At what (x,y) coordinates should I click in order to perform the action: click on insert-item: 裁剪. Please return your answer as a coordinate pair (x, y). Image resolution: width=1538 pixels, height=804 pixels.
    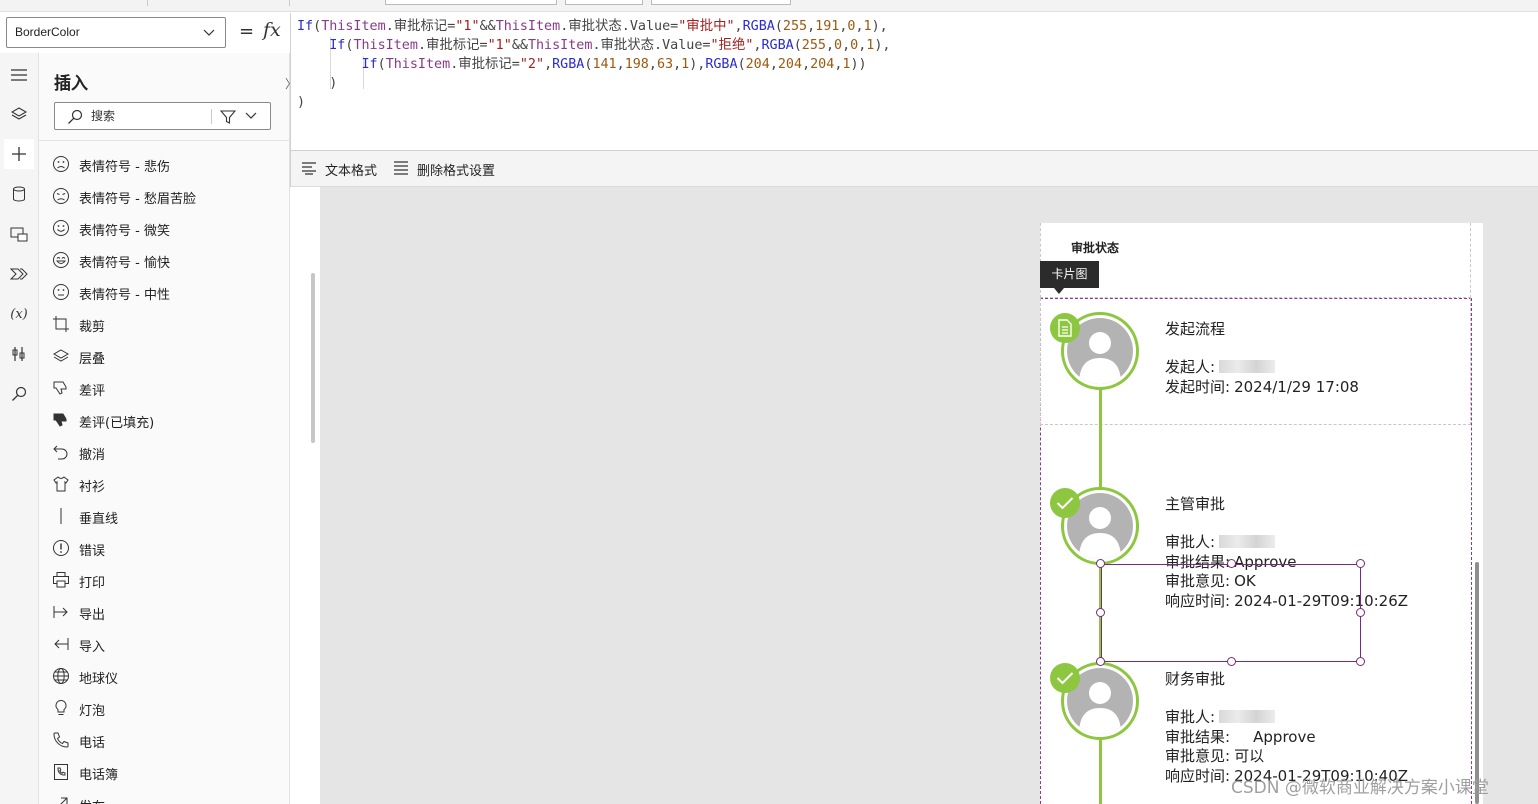
    Looking at the image, I should click on (164, 325).